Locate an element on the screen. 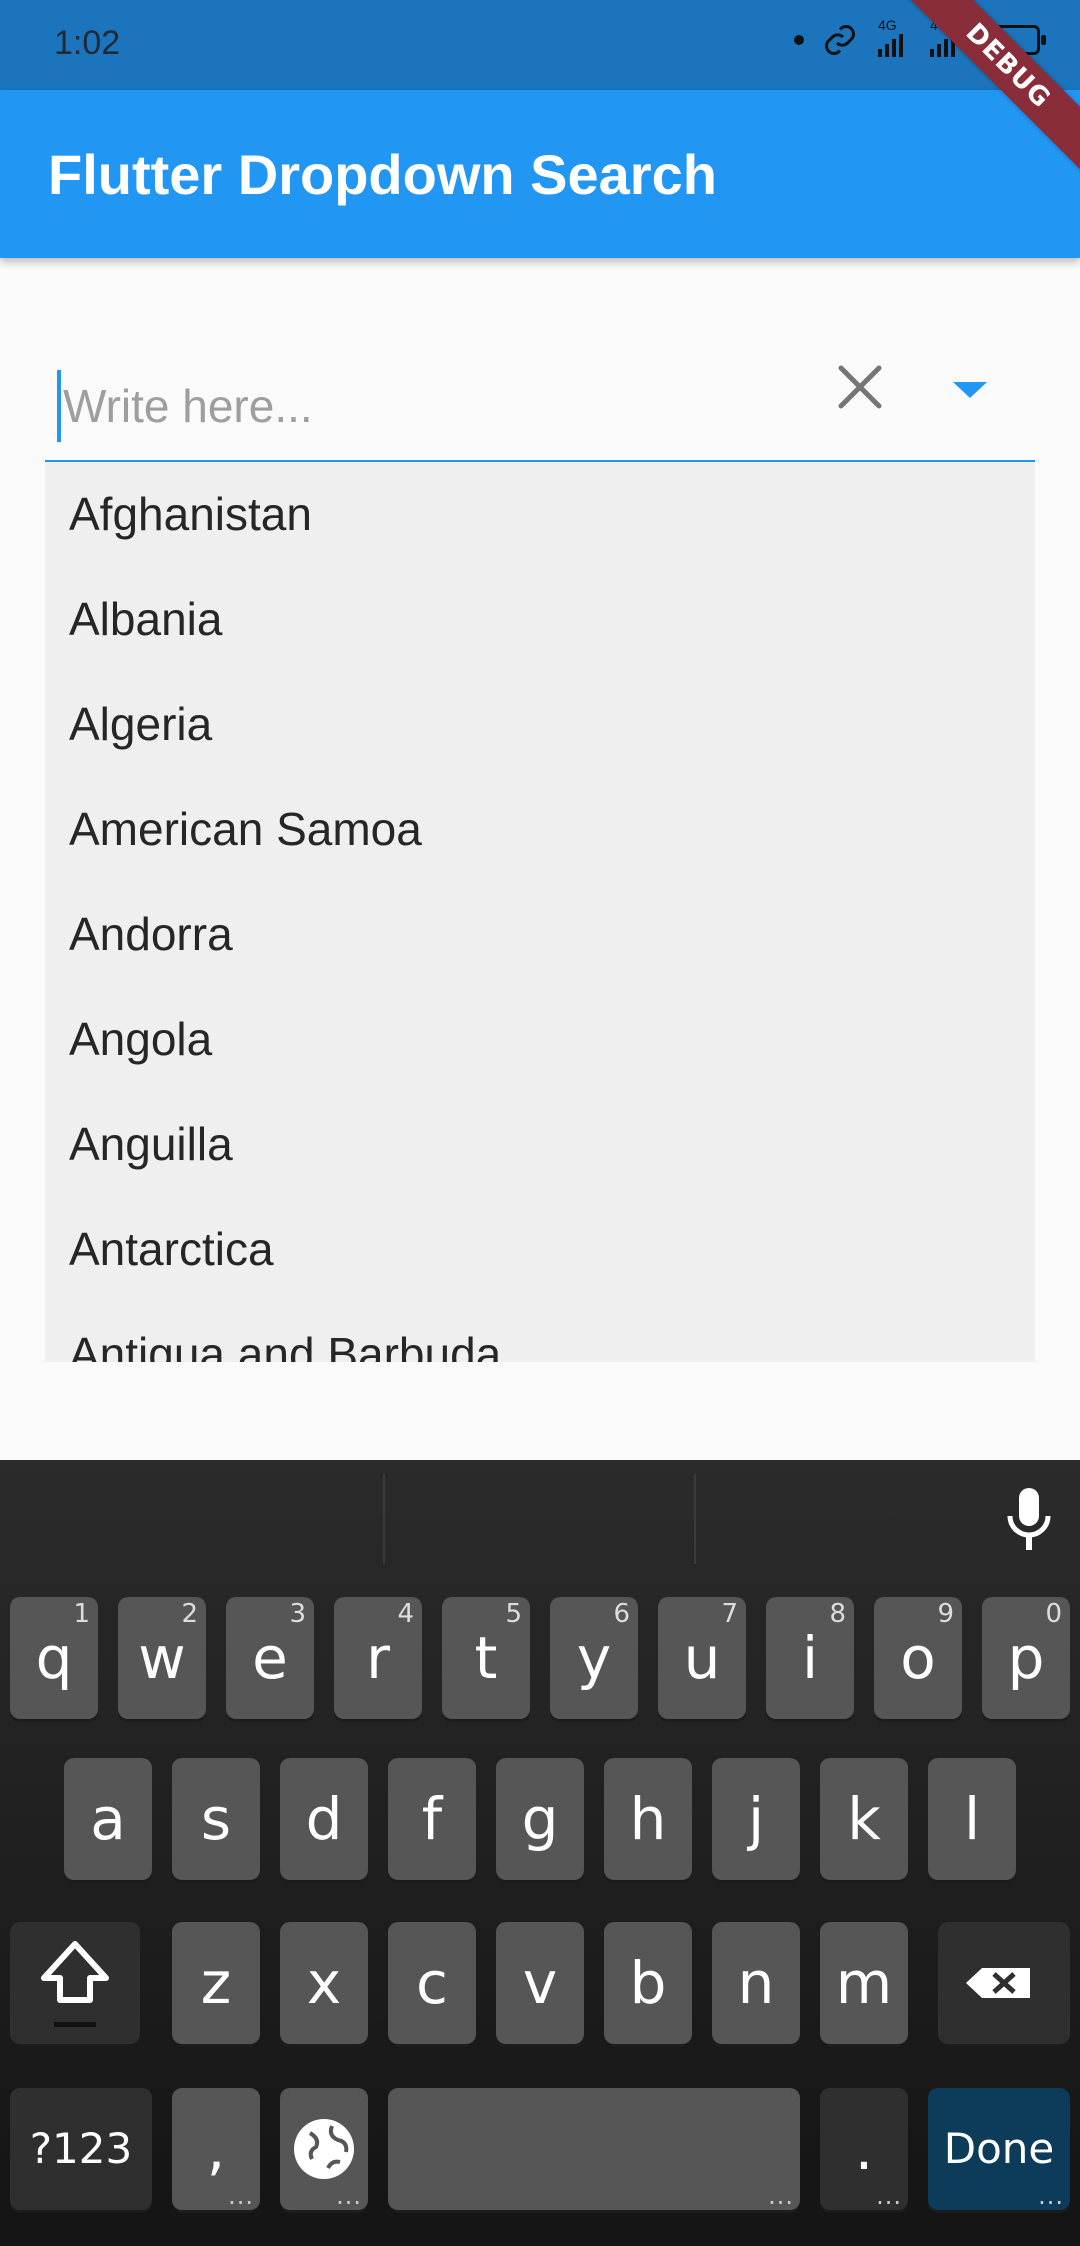 This screenshot has height=2246, width=1080. dropdown-option: Albania is located at coordinates (540, 619).